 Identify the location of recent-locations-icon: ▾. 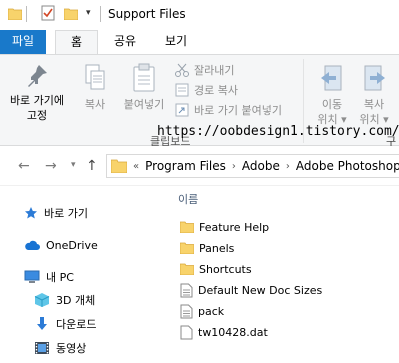
(73, 165).